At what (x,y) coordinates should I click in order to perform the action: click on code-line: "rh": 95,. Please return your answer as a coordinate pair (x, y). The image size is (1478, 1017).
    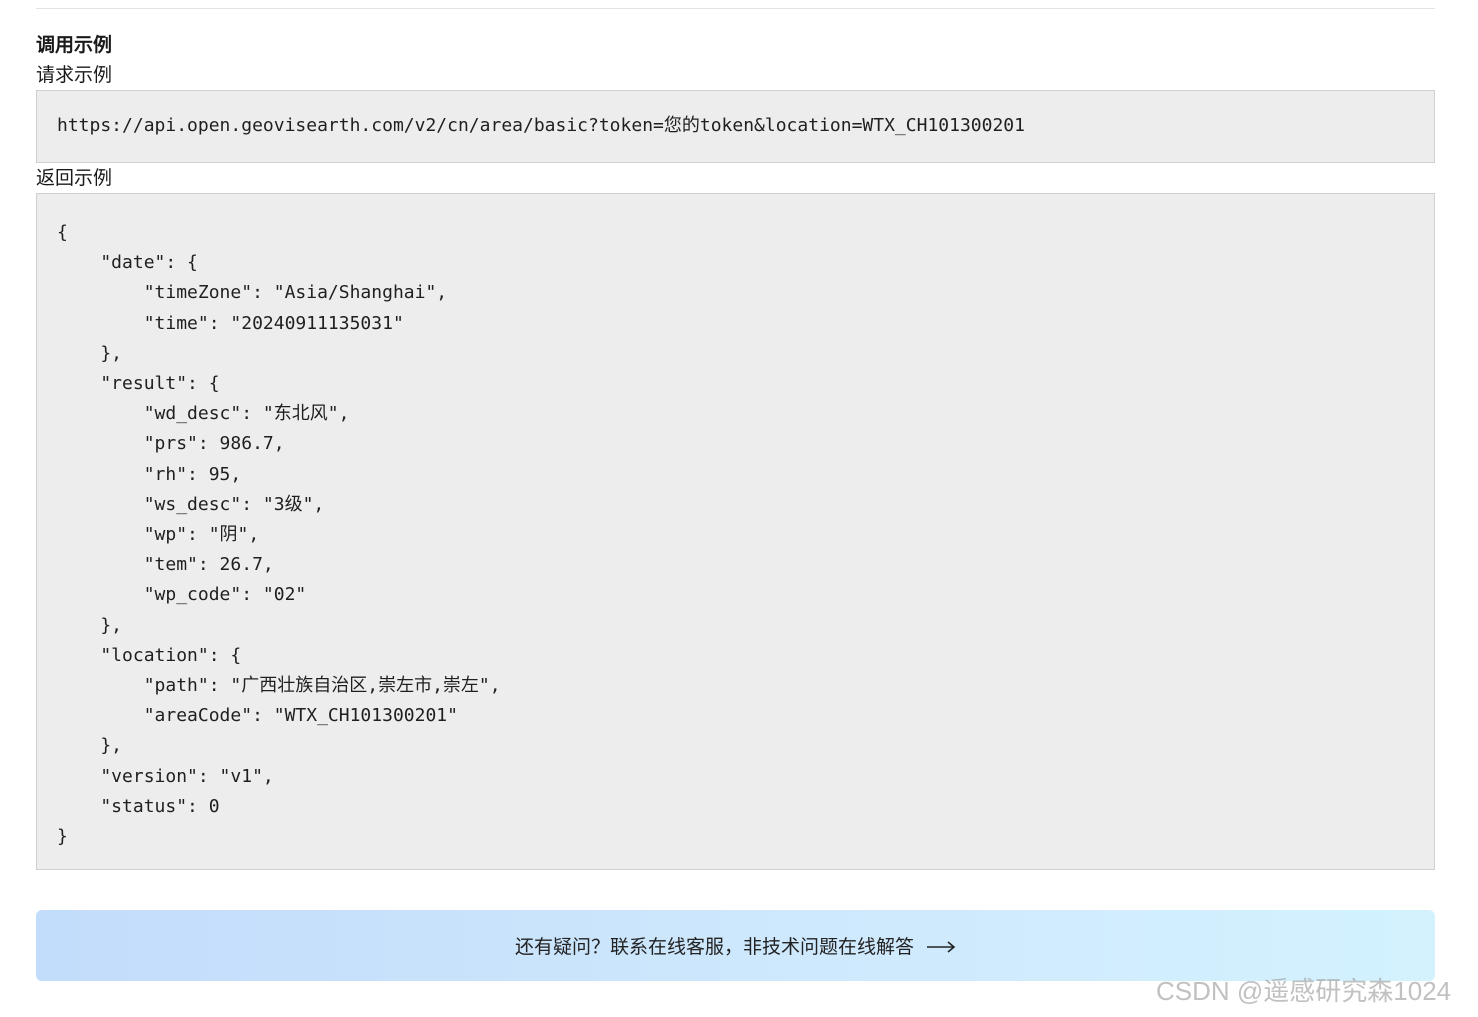
    Looking at the image, I should click on (149, 474).